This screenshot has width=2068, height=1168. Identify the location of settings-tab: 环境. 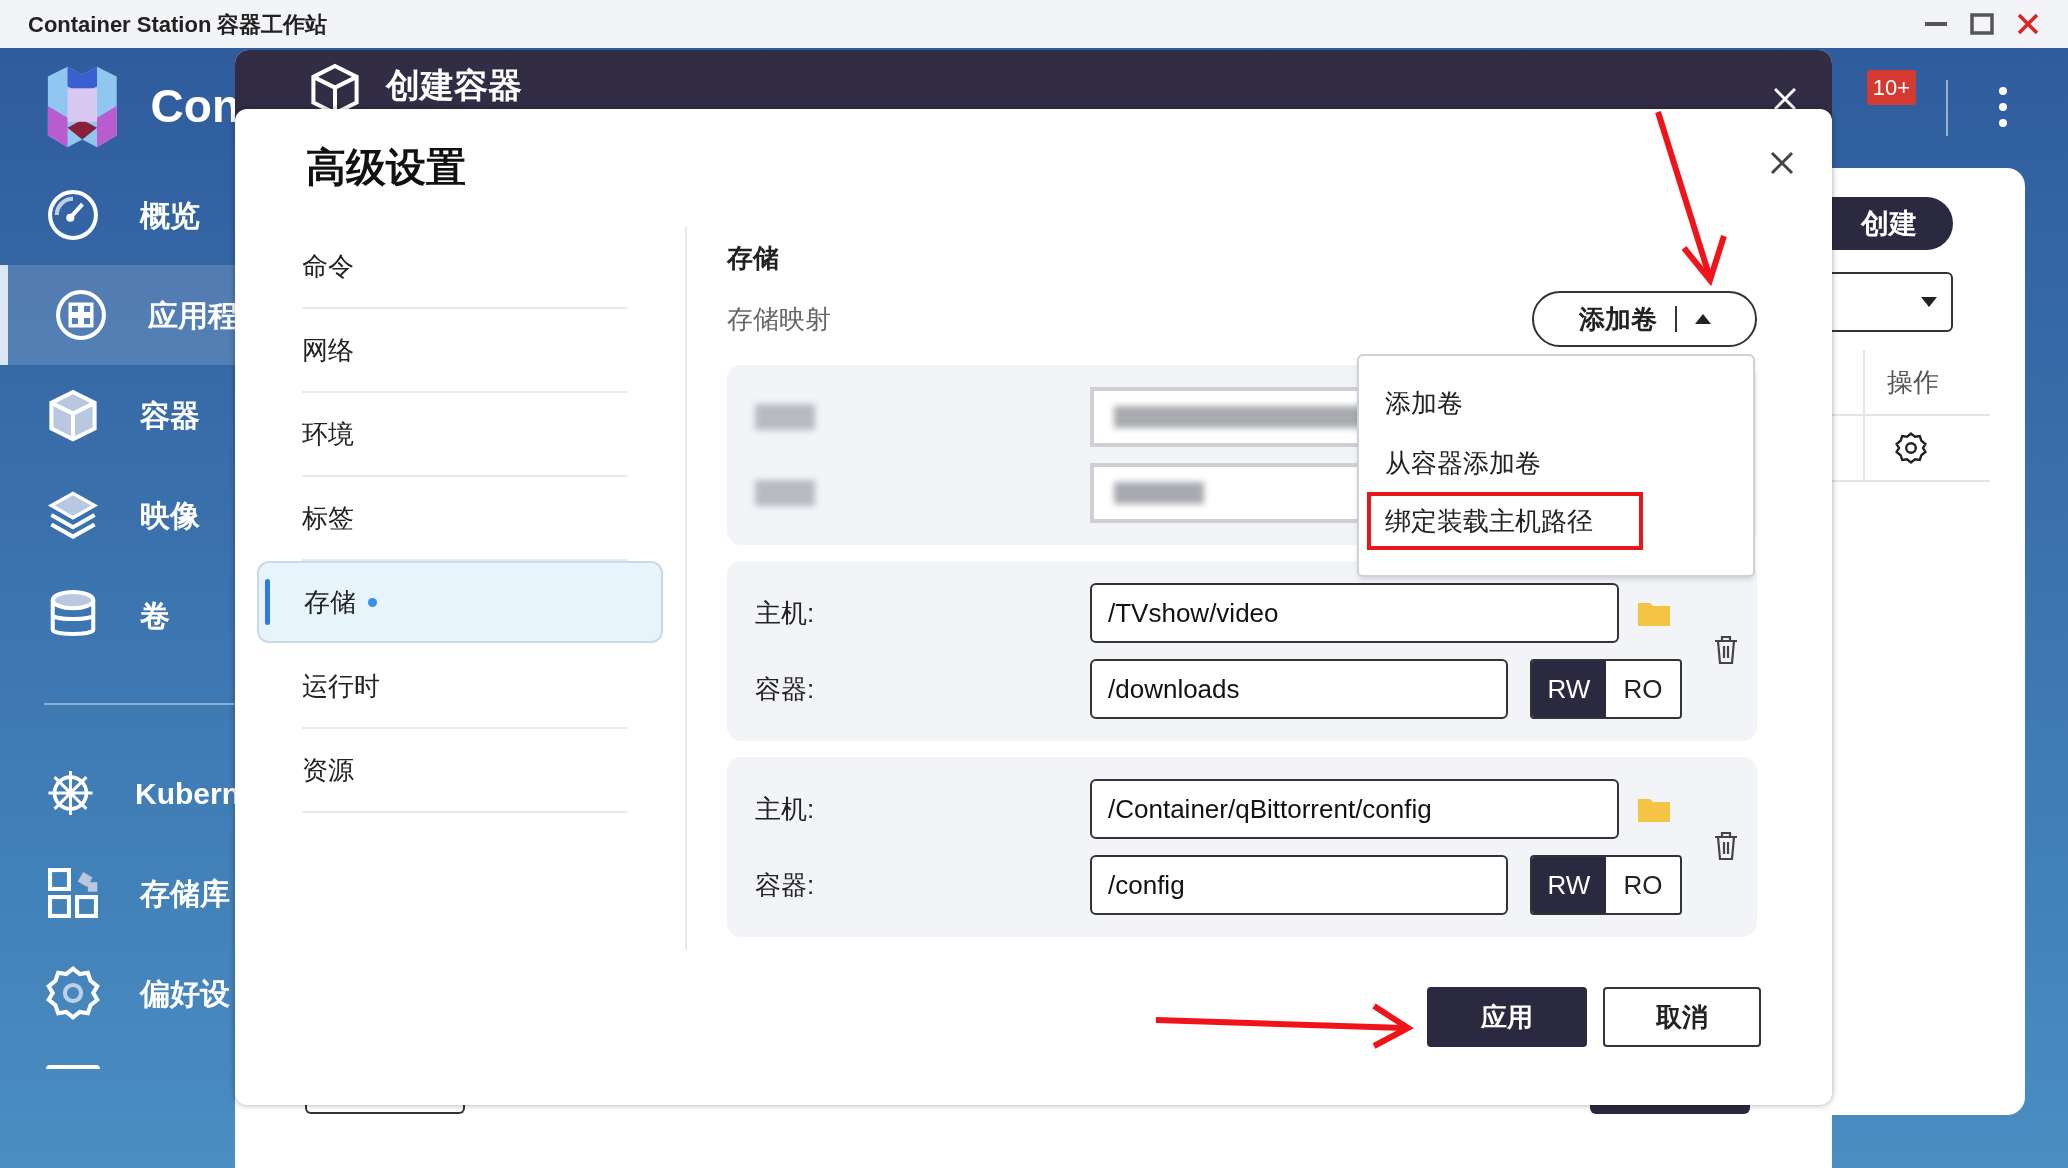
(460, 434).